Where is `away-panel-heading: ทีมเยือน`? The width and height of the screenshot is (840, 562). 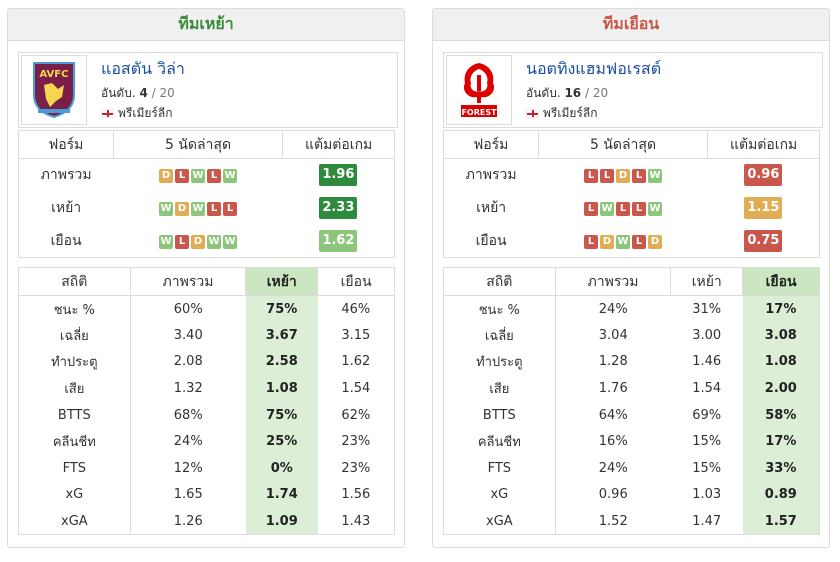
away-panel-heading: ทีมเยือน is located at coordinates (631, 25).